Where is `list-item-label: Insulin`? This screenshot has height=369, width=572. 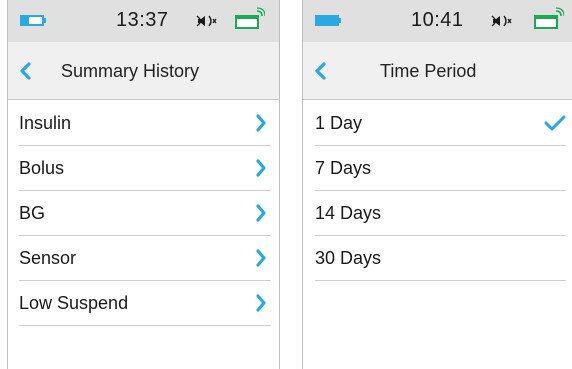
list-item-label: Insulin is located at coordinates (45, 123).